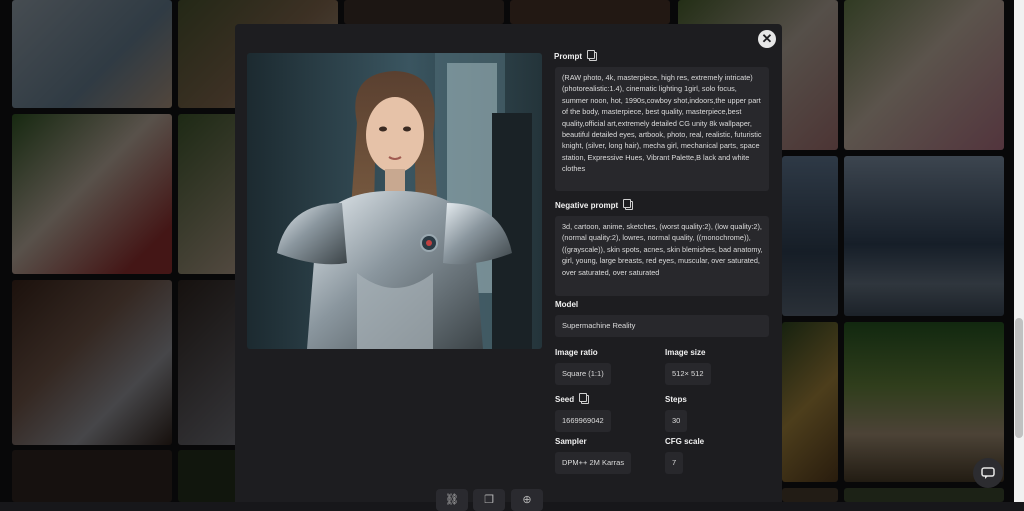 This screenshot has width=1024, height=511. Describe the element at coordinates (568, 56) in the screenshot. I see `prompt-label-text: Prompt` at that location.